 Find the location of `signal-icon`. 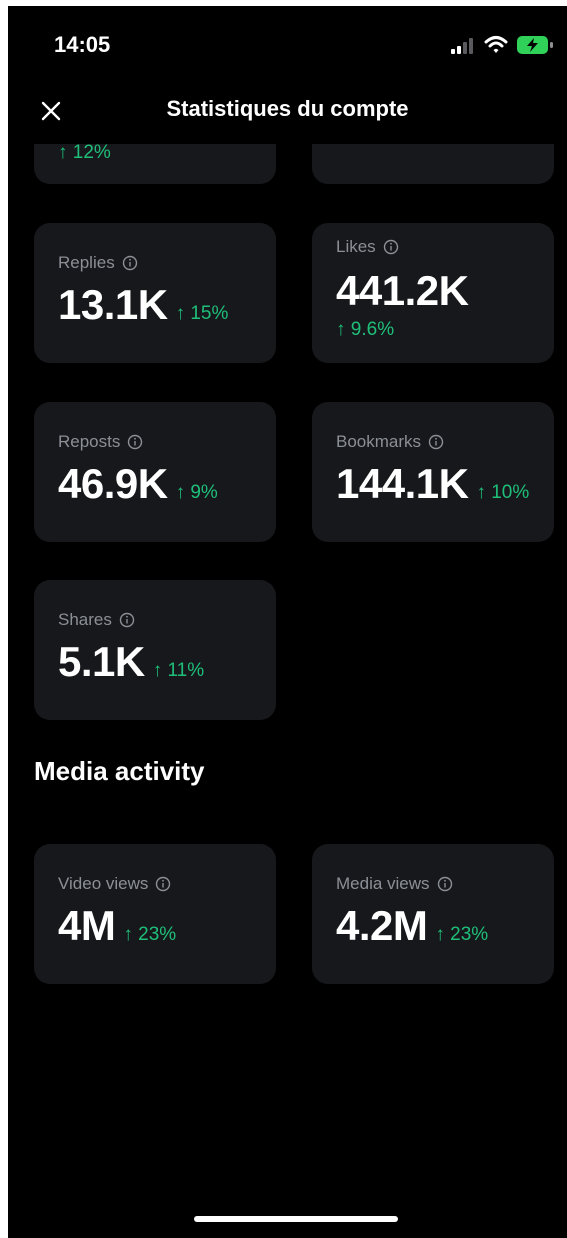

signal-icon is located at coordinates (462, 46).